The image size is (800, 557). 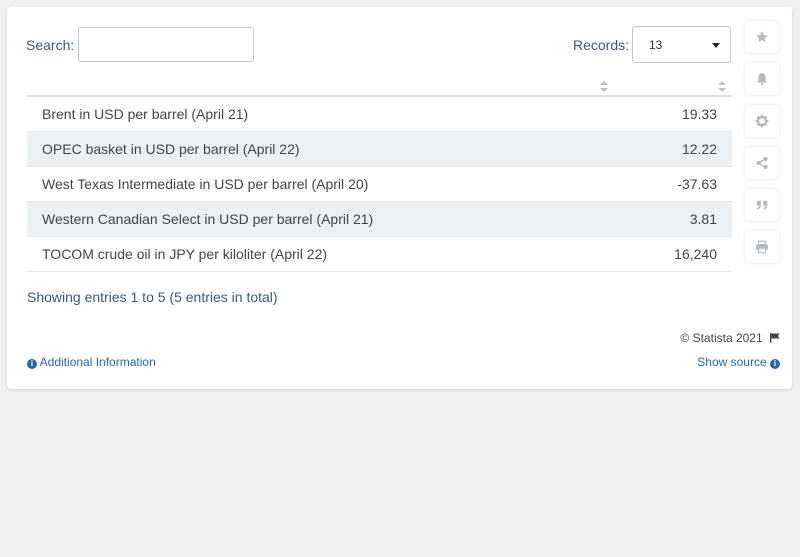 I want to click on search-input, so click(x=166, y=44).